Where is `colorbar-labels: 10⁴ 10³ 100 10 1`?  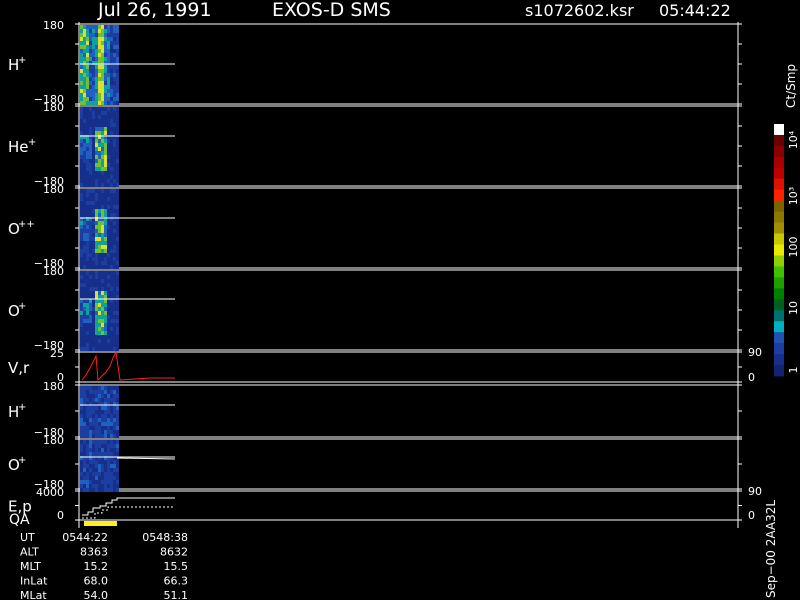 colorbar-labels: 10⁴ 10³ 100 10 1 is located at coordinates (793, 251).